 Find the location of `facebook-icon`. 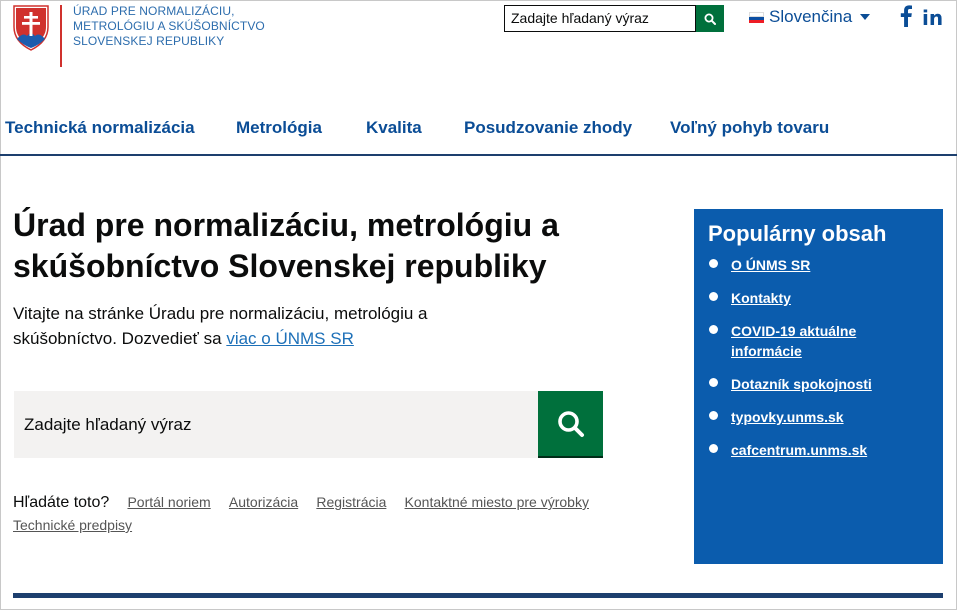

facebook-icon is located at coordinates (906, 16).